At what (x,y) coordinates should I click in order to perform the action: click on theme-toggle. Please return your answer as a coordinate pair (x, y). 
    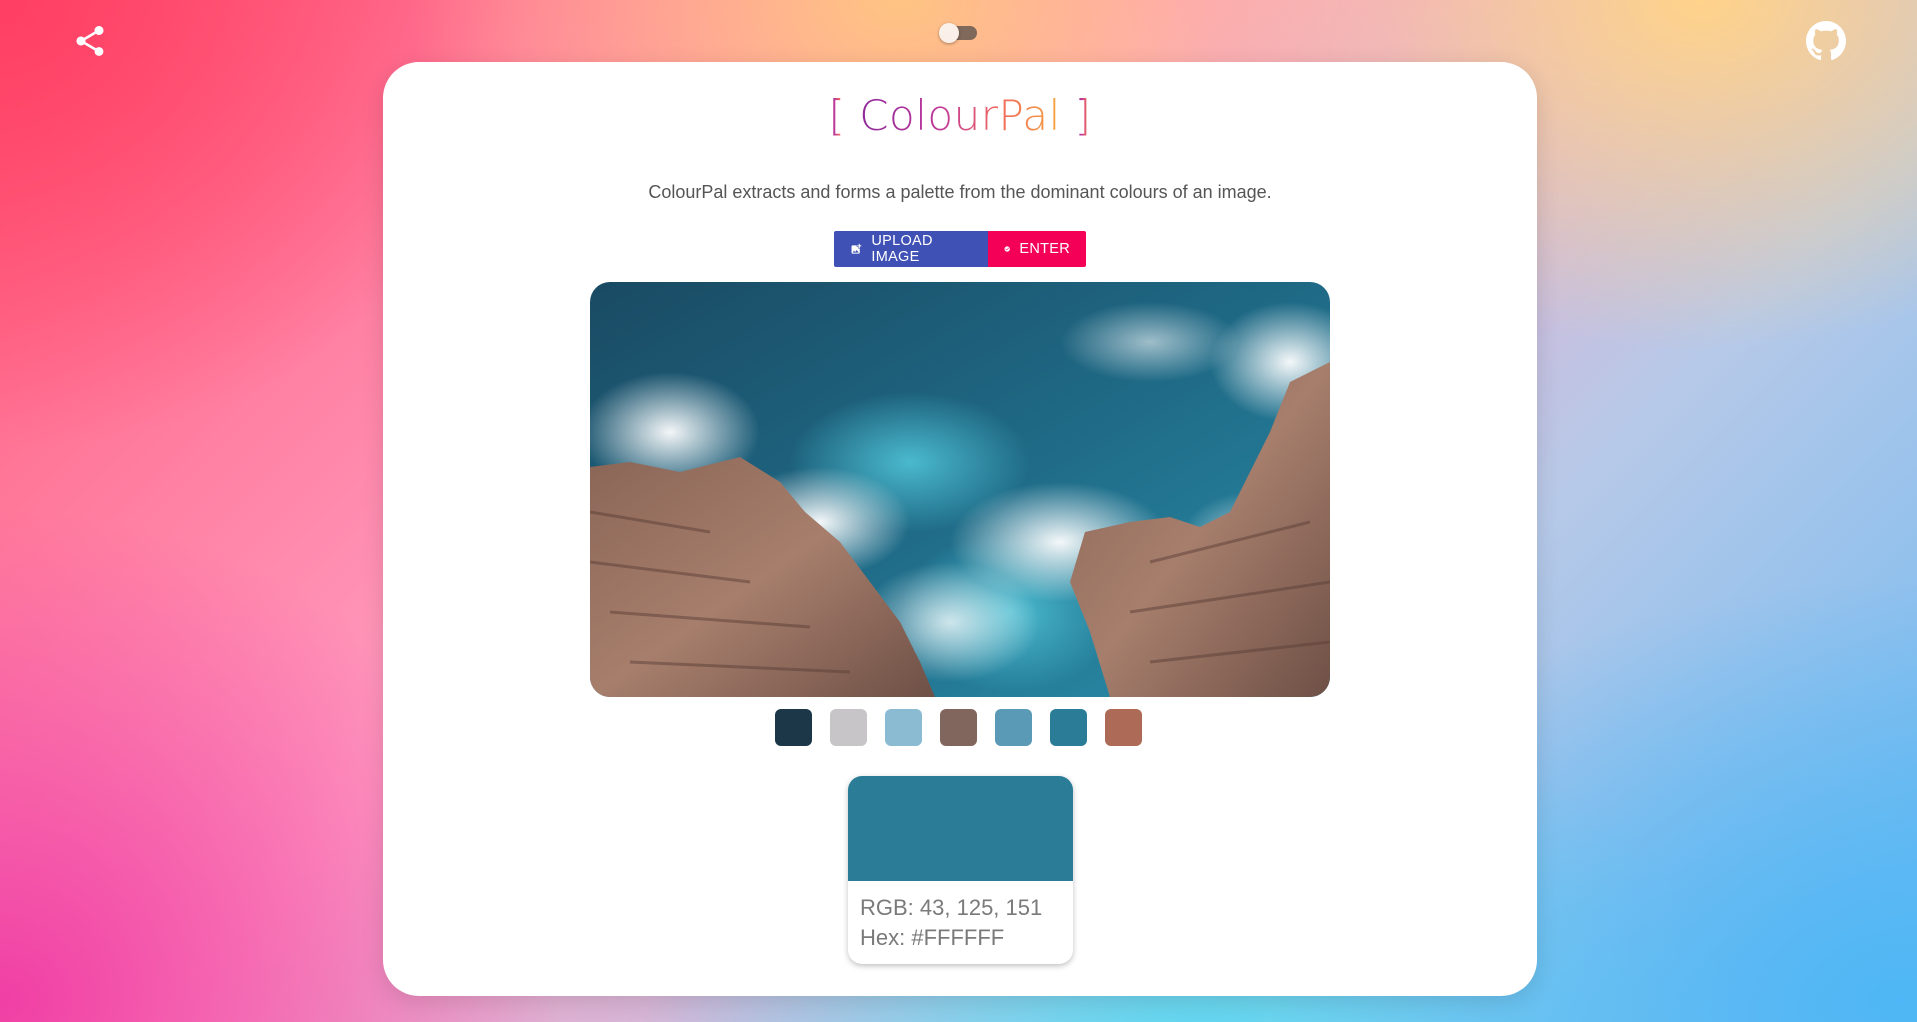
    Looking at the image, I should click on (958, 33).